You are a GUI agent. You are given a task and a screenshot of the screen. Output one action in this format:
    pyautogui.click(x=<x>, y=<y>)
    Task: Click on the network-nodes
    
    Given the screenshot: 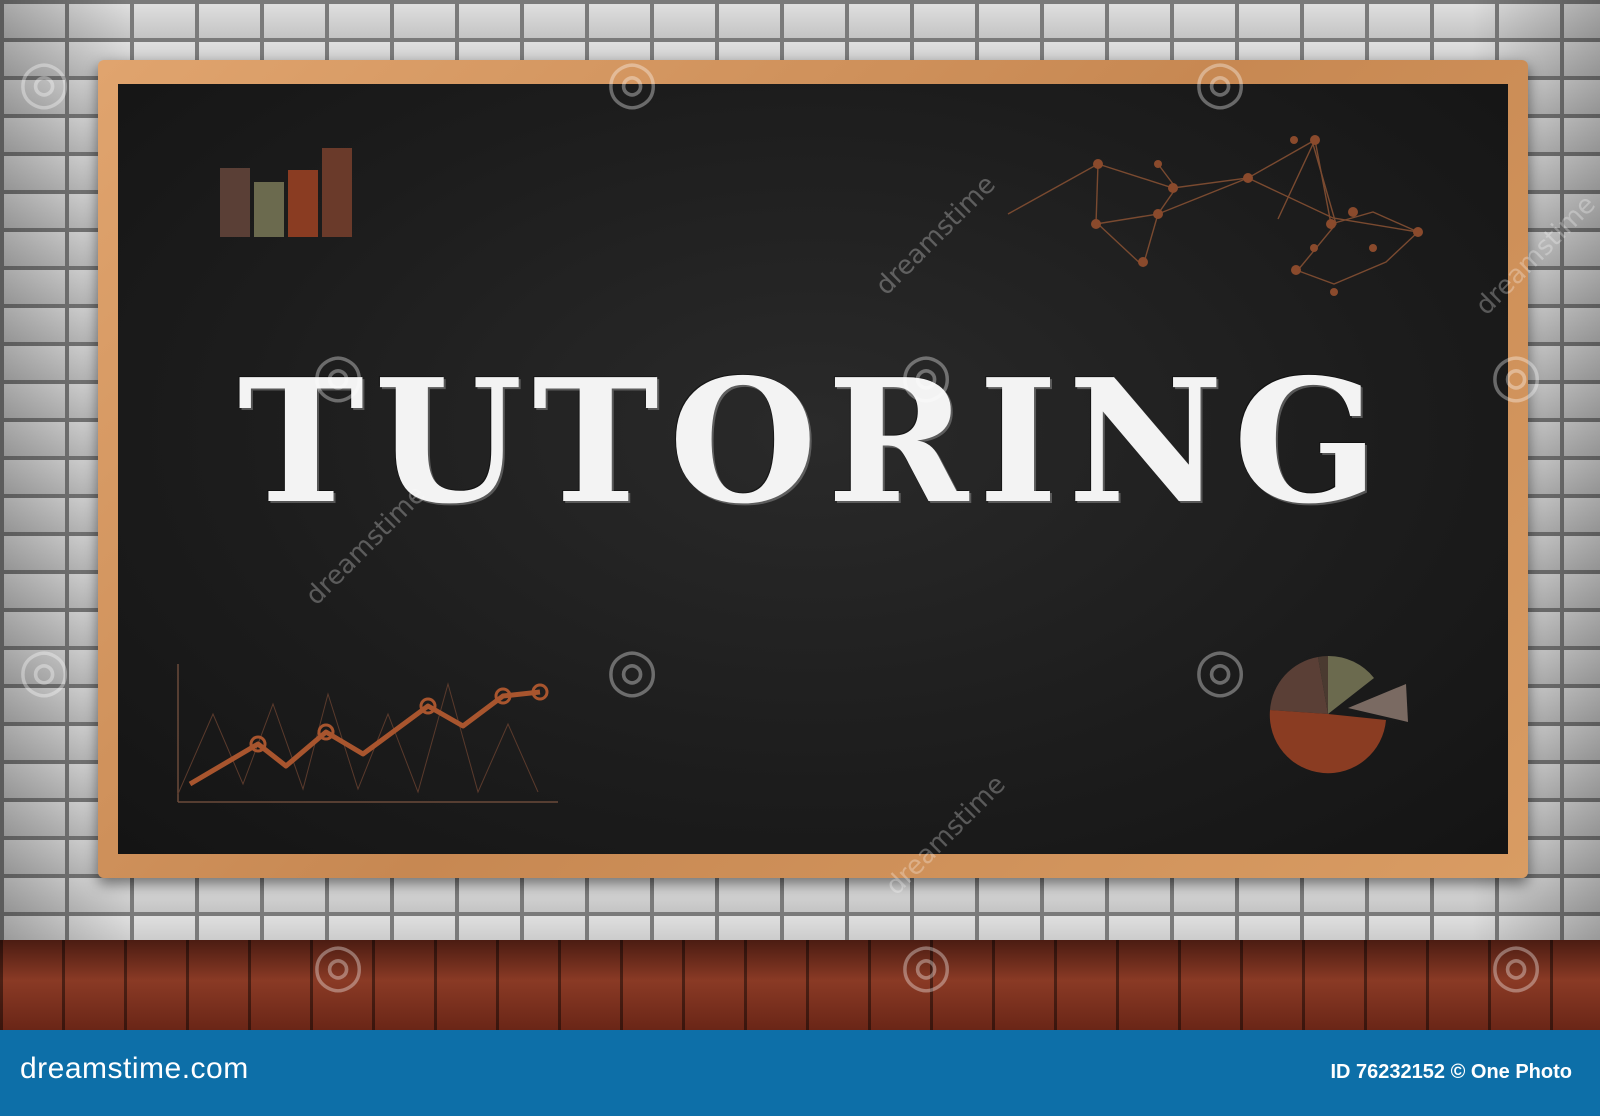 What is the action you would take?
    pyautogui.click(x=1257, y=215)
    